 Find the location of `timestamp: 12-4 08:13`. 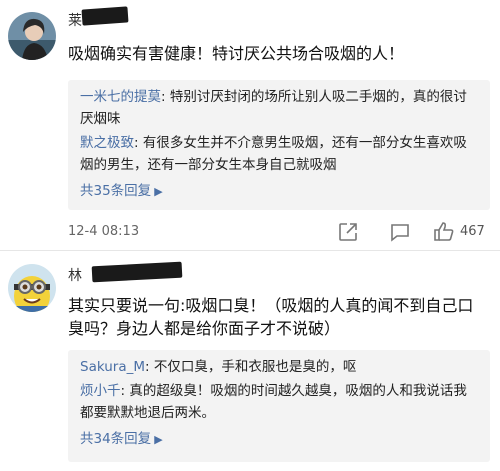

timestamp: 12-4 08:13 is located at coordinates (104, 231).